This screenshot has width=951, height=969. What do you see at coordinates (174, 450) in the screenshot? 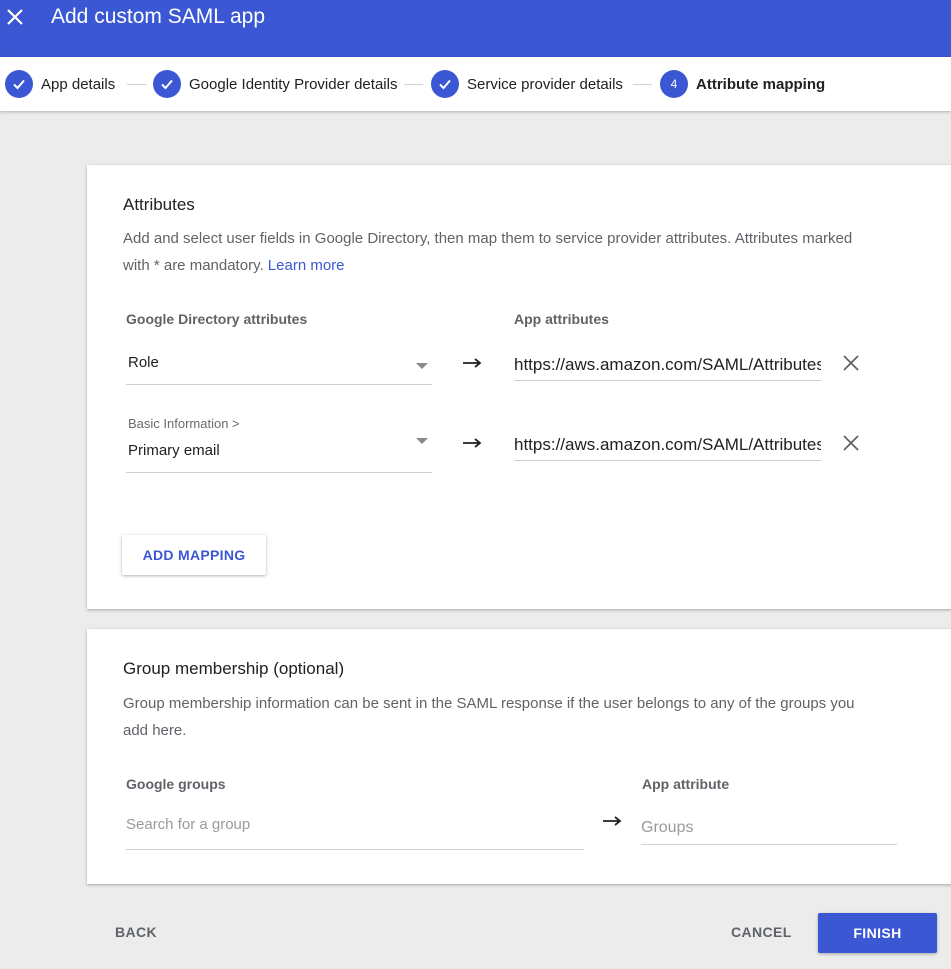
I see `directory-attribute-value: Primary email` at bounding box center [174, 450].